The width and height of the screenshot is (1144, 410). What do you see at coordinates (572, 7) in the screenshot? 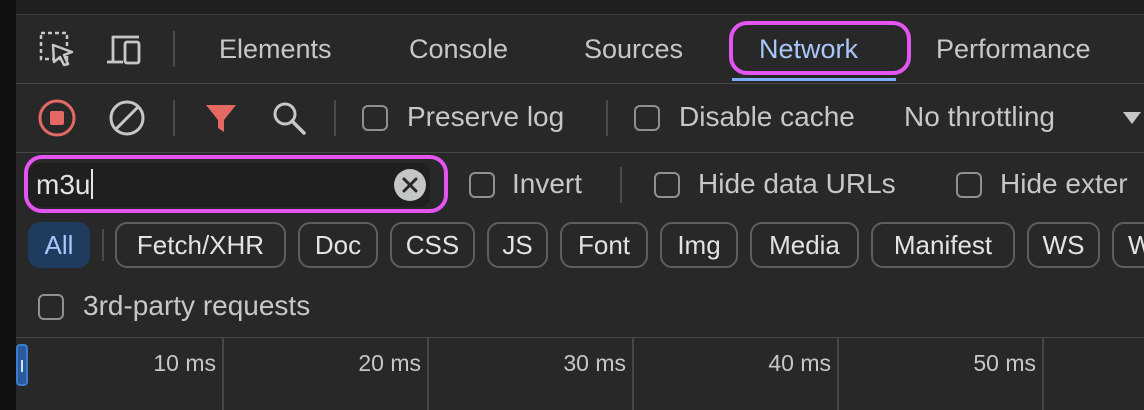
I see `window-top-strip` at bounding box center [572, 7].